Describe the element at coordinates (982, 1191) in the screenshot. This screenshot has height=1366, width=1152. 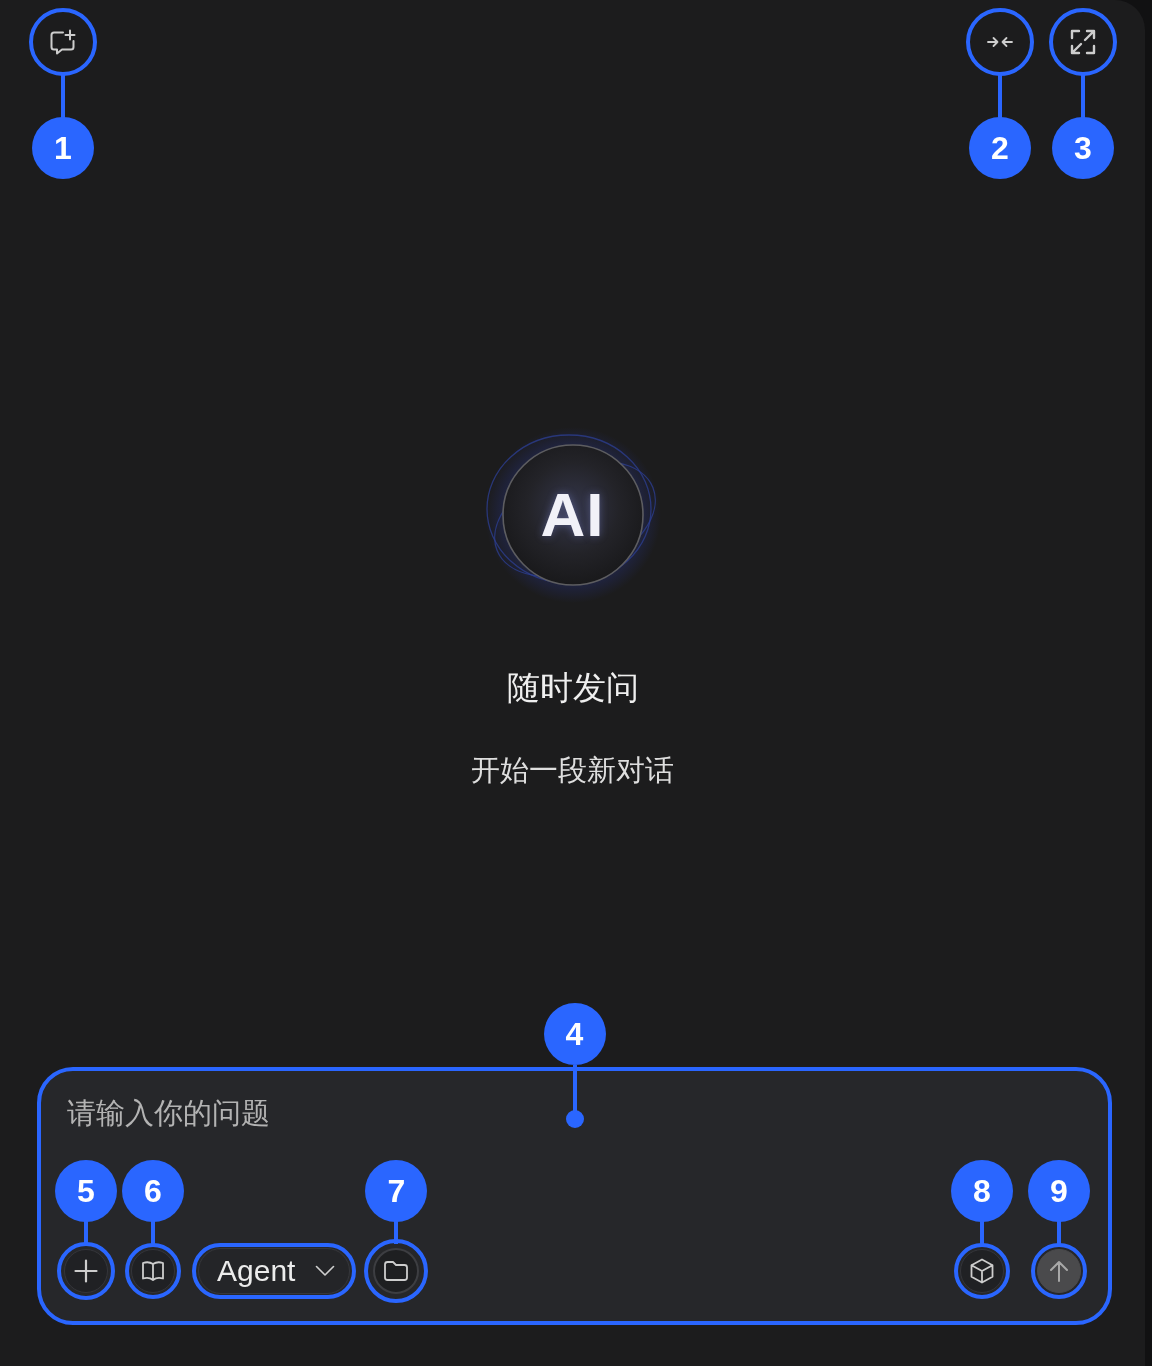
I see `number-marker: 8` at that location.